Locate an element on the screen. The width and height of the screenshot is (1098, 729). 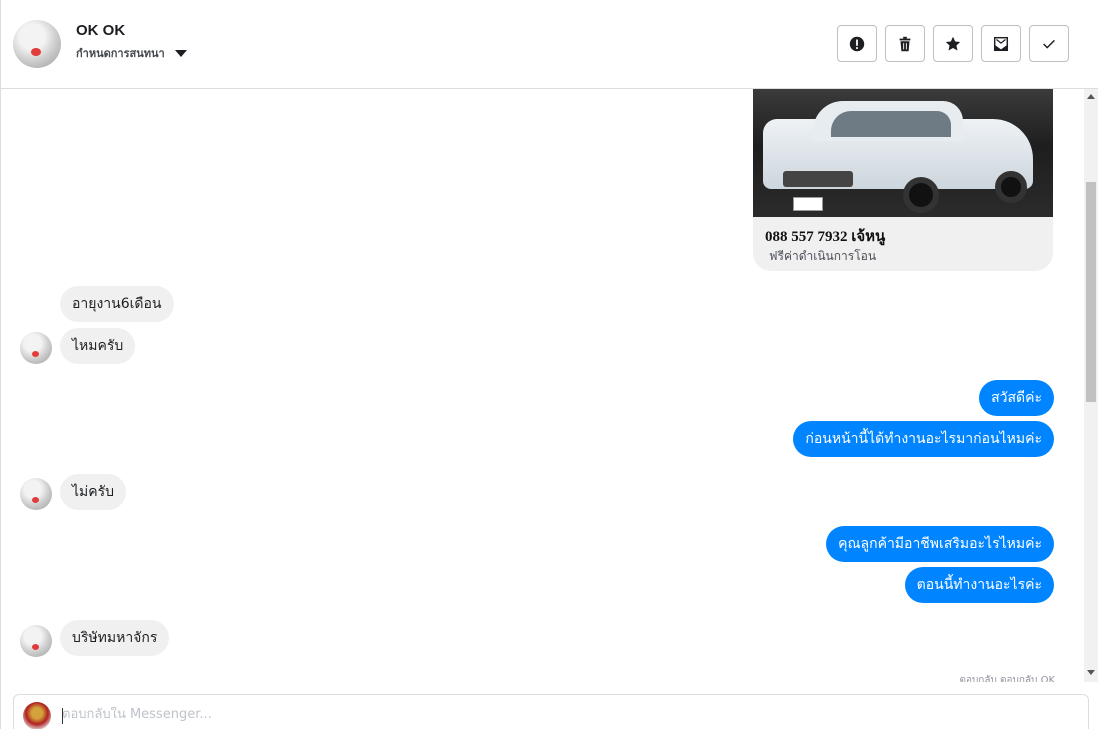
delete-button is located at coordinates (905, 43).